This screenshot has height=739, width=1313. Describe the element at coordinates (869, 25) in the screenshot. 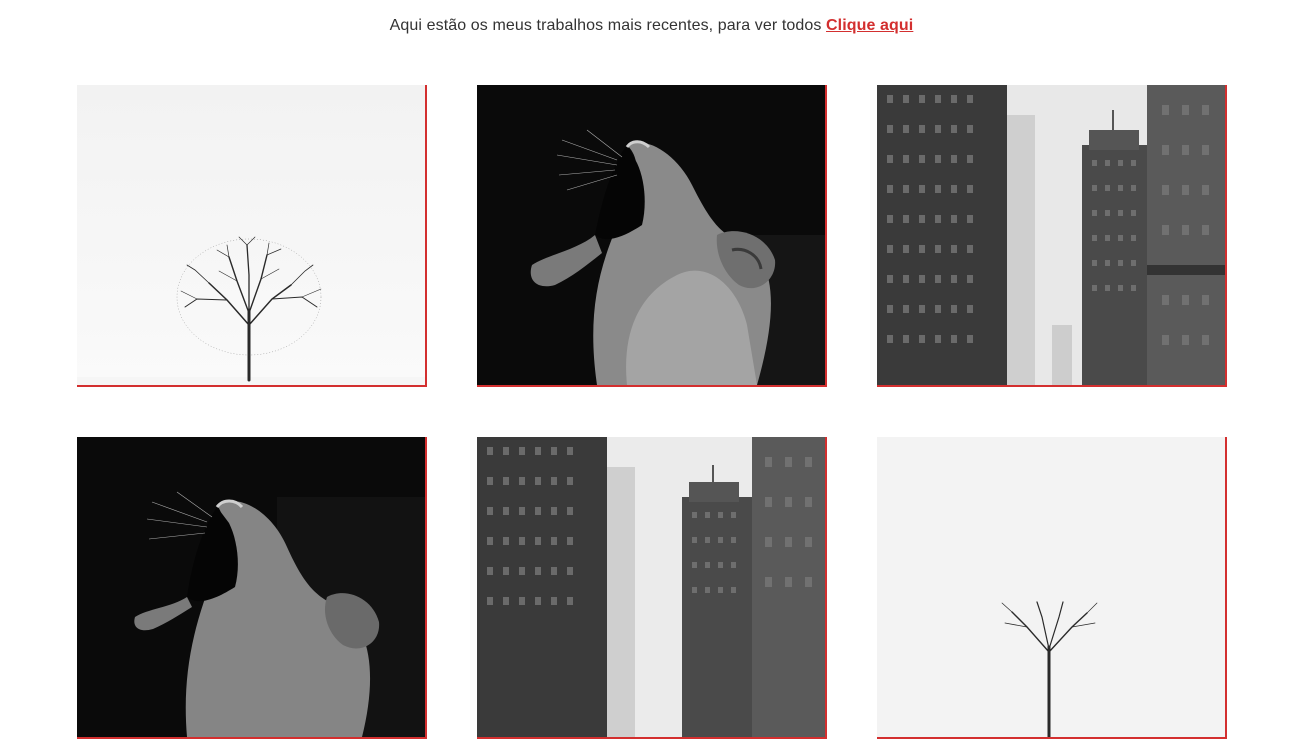

I see `see-all-link: Clique aqui` at that location.